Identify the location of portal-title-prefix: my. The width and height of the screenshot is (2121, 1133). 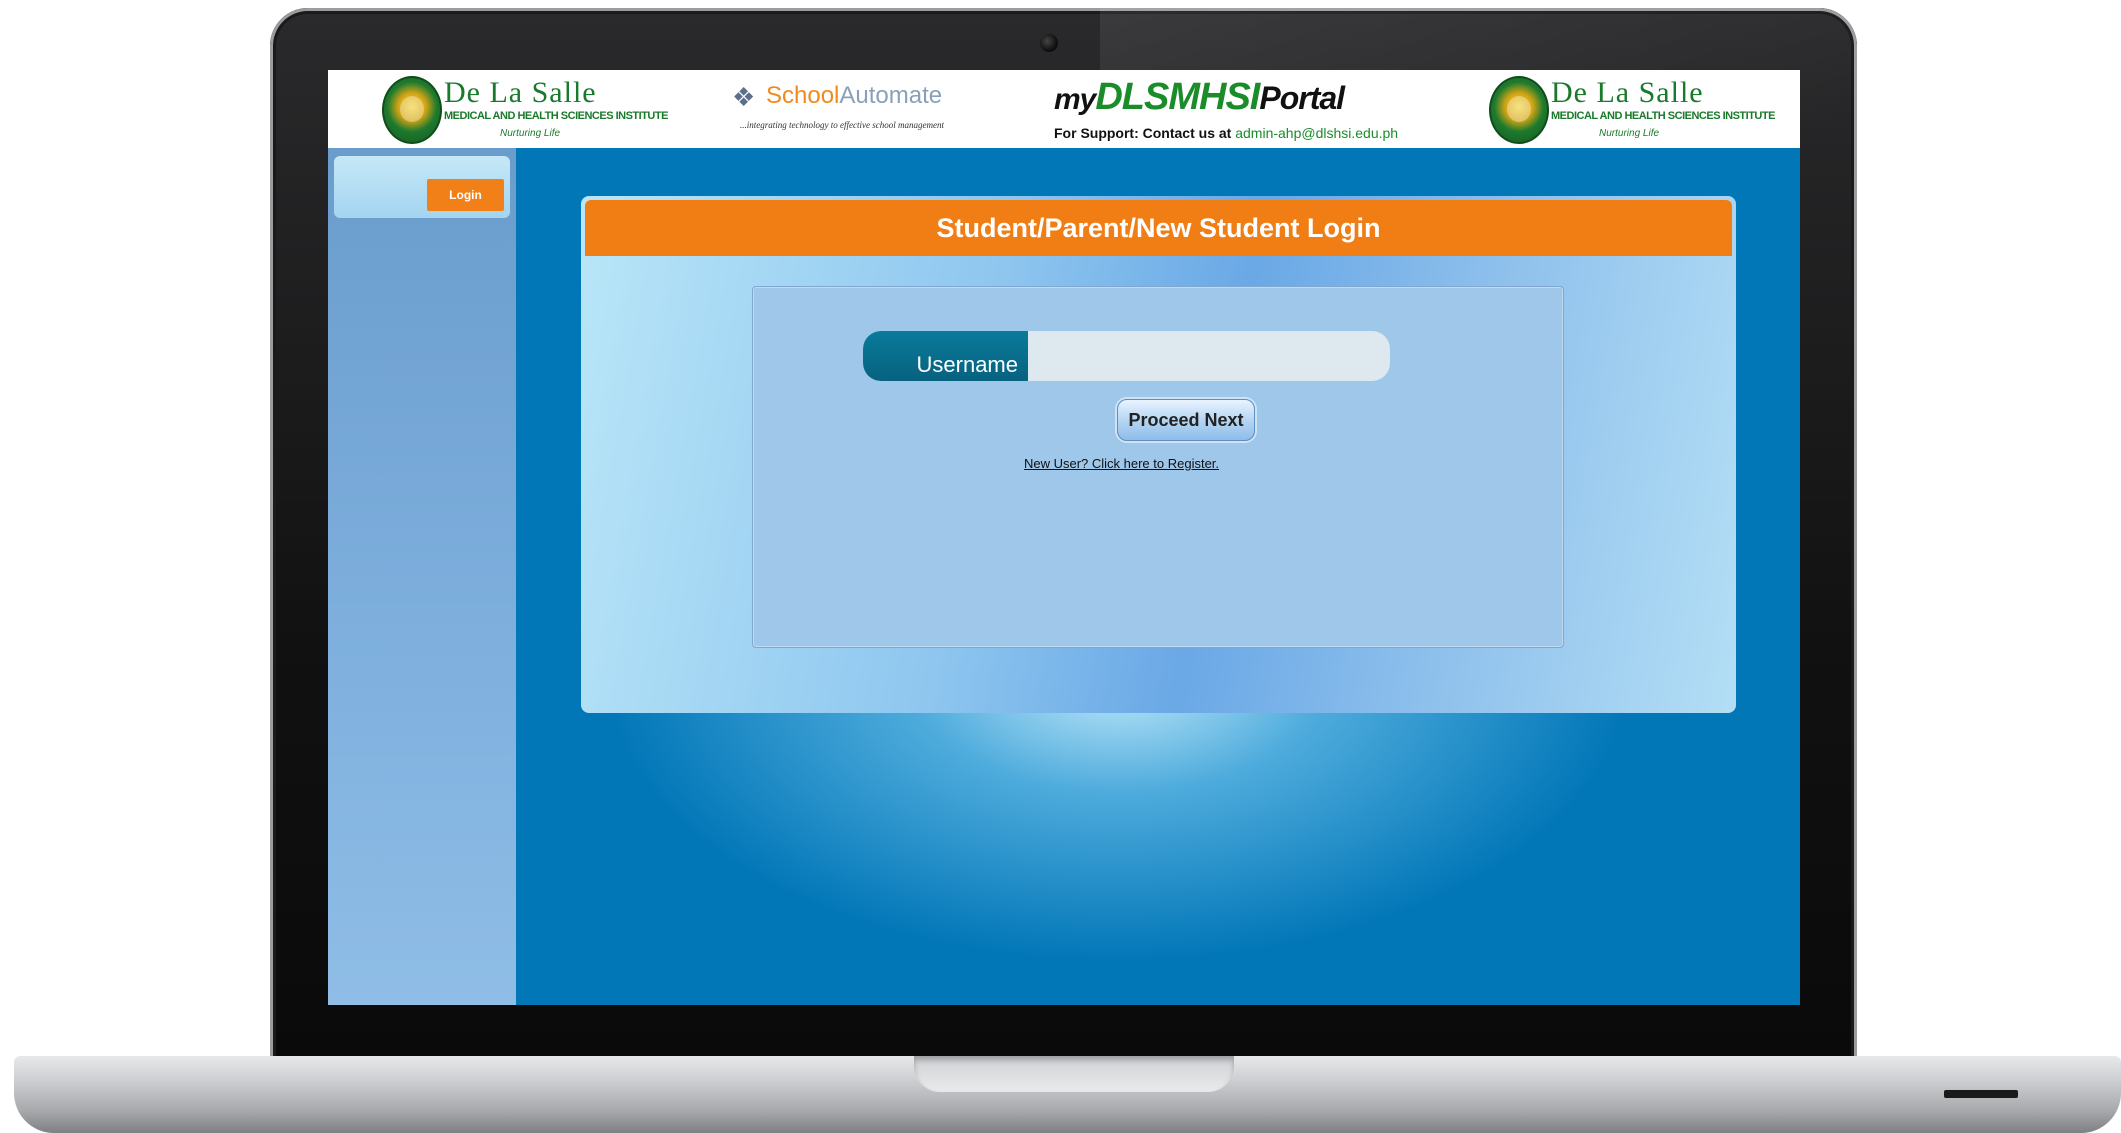
(1075, 99).